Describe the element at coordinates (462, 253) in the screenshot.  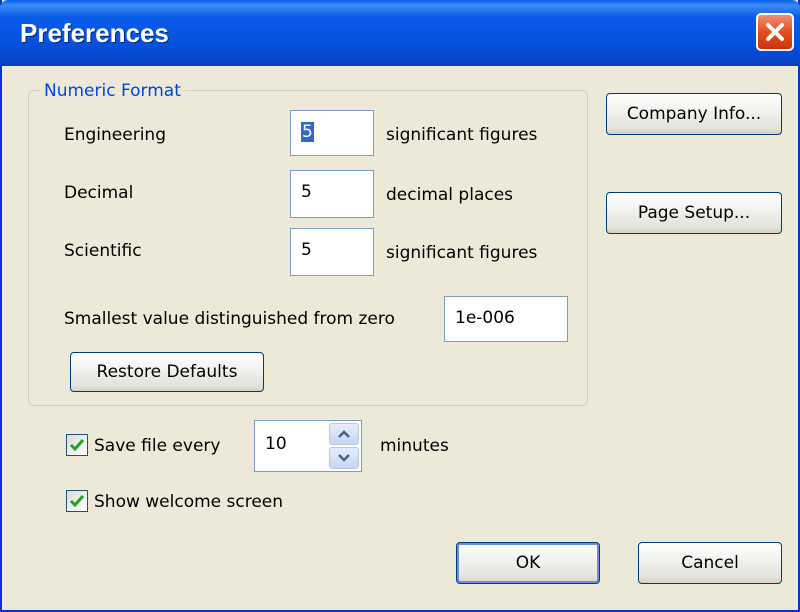
I see `scientific-unit: significant figures` at that location.